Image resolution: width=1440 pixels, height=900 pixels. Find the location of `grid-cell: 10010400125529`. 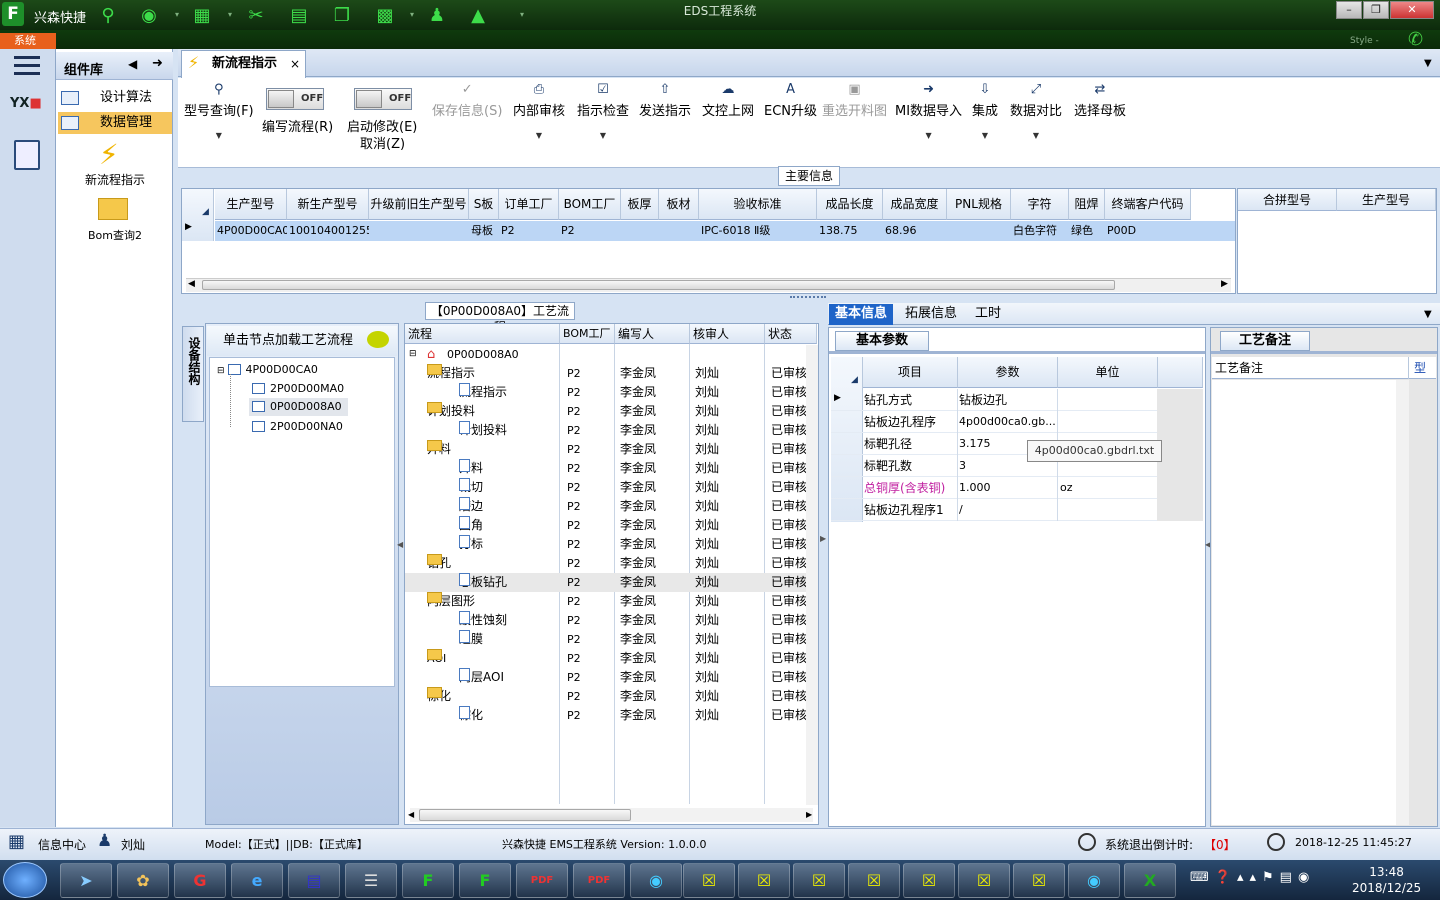

grid-cell: 10010400125529 is located at coordinates (328, 231).